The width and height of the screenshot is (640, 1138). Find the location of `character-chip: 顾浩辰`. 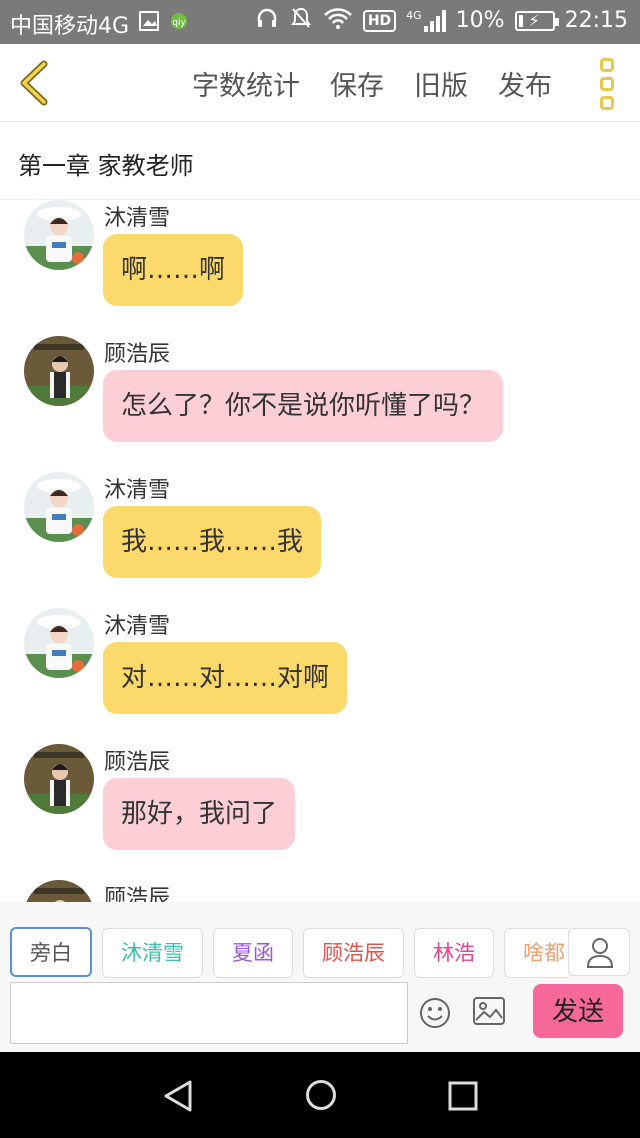

character-chip: 顾浩辰 is located at coordinates (353, 953).